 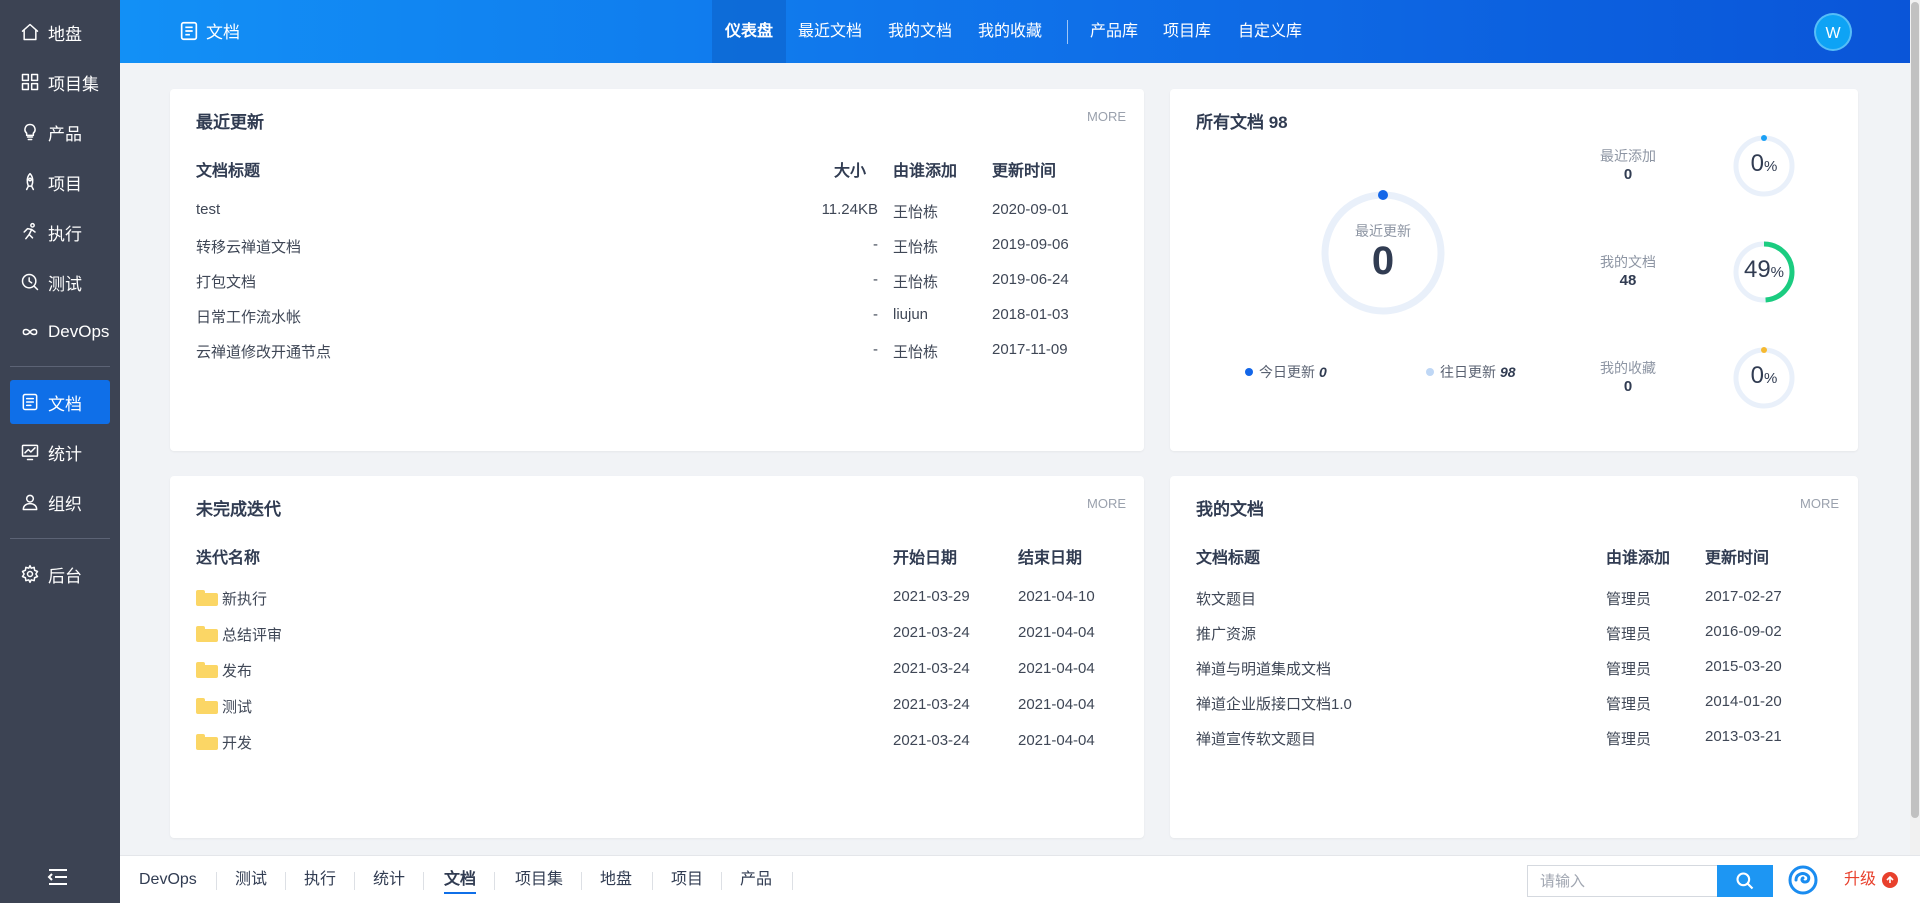 What do you see at coordinates (230, 122) in the screenshot?
I see `panel-title: 最近更新` at bounding box center [230, 122].